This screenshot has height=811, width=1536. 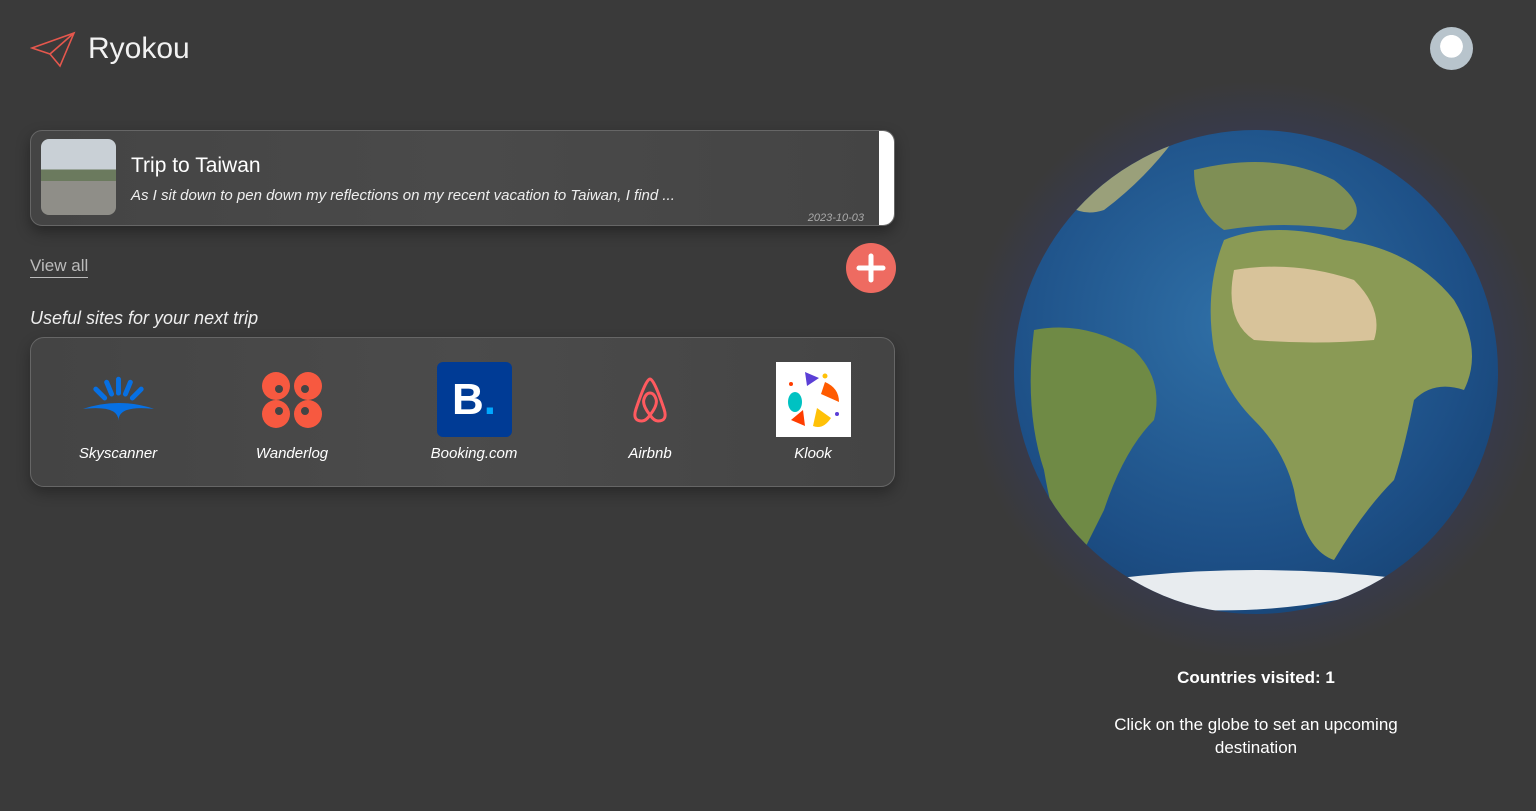 What do you see at coordinates (292, 399) in the screenshot?
I see `wanderlog-icon` at bounding box center [292, 399].